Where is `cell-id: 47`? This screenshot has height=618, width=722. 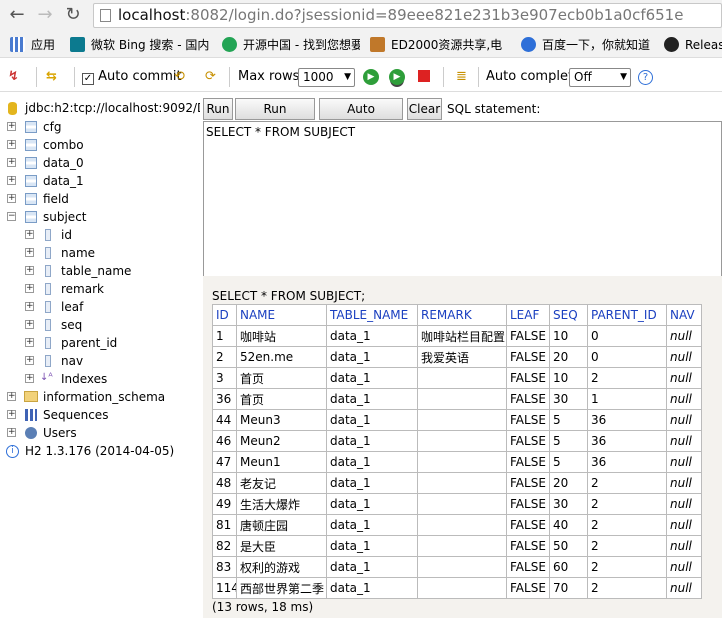 cell-id: 47 is located at coordinates (224, 462).